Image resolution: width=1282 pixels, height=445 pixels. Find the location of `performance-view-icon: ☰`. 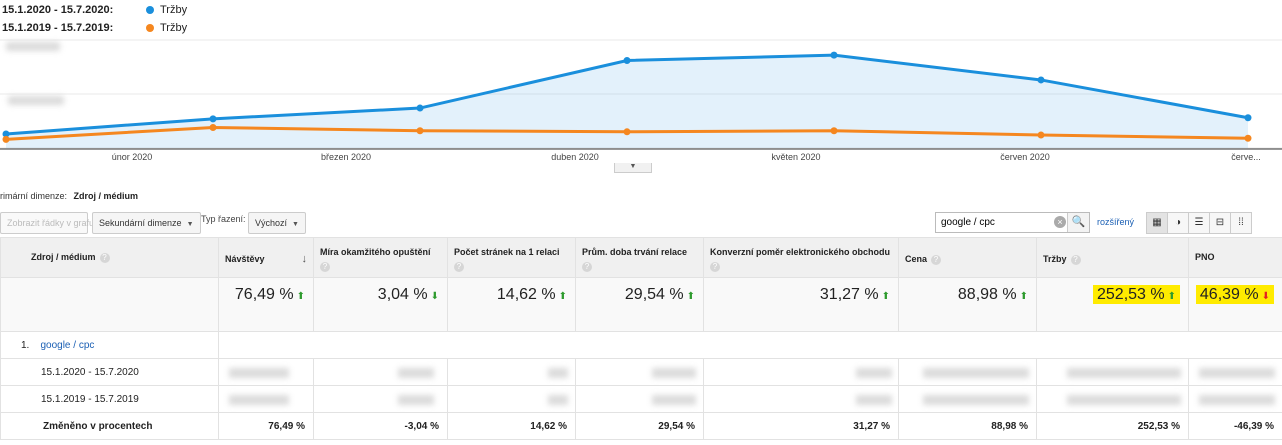

performance-view-icon: ☰ is located at coordinates (1199, 223).